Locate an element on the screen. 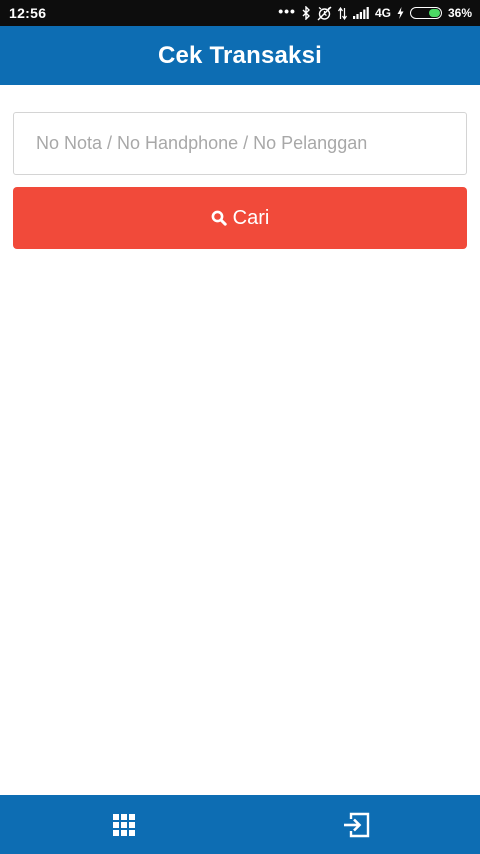 This screenshot has height=854, width=480. grid-menu-icon is located at coordinates (124, 824).